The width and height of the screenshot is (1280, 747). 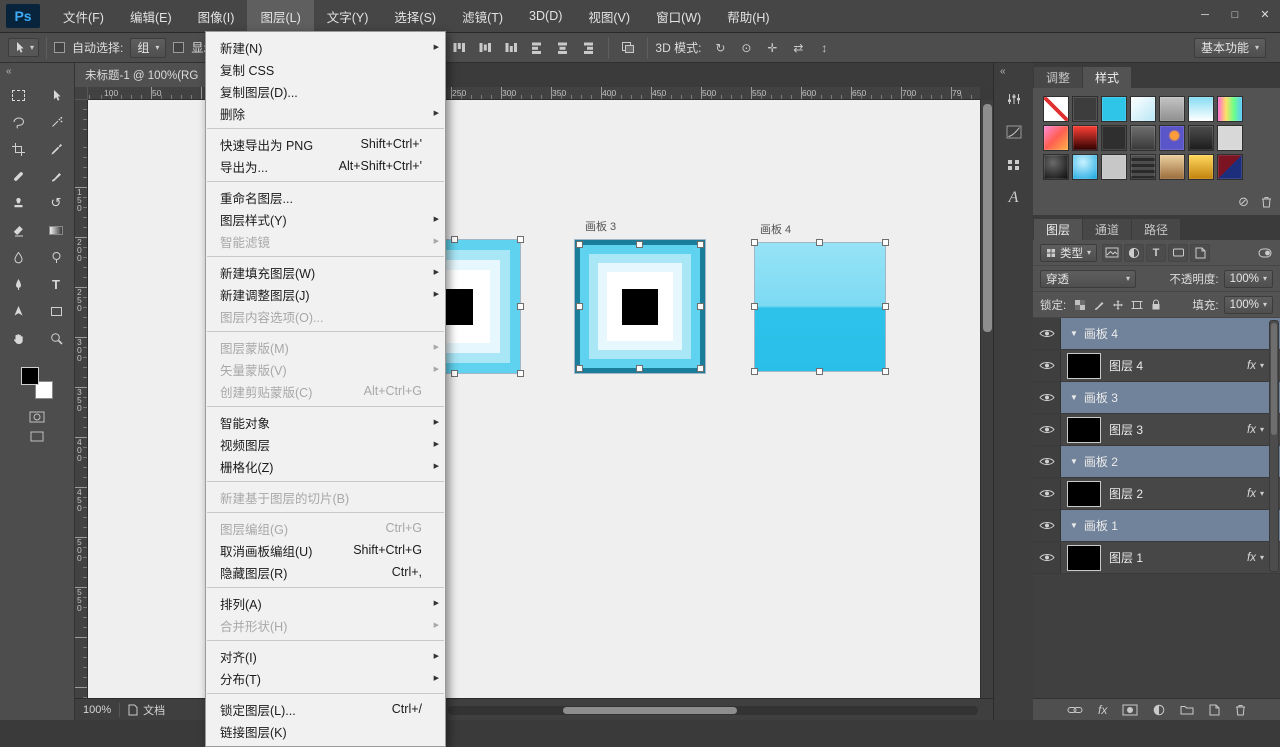 I want to click on document-tab: 未标题-1 @ 100%(RG, so click(x=142, y=75).